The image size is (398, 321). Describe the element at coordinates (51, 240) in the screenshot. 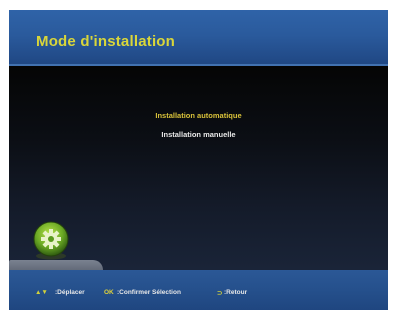

I see `gear-icon` at that location.